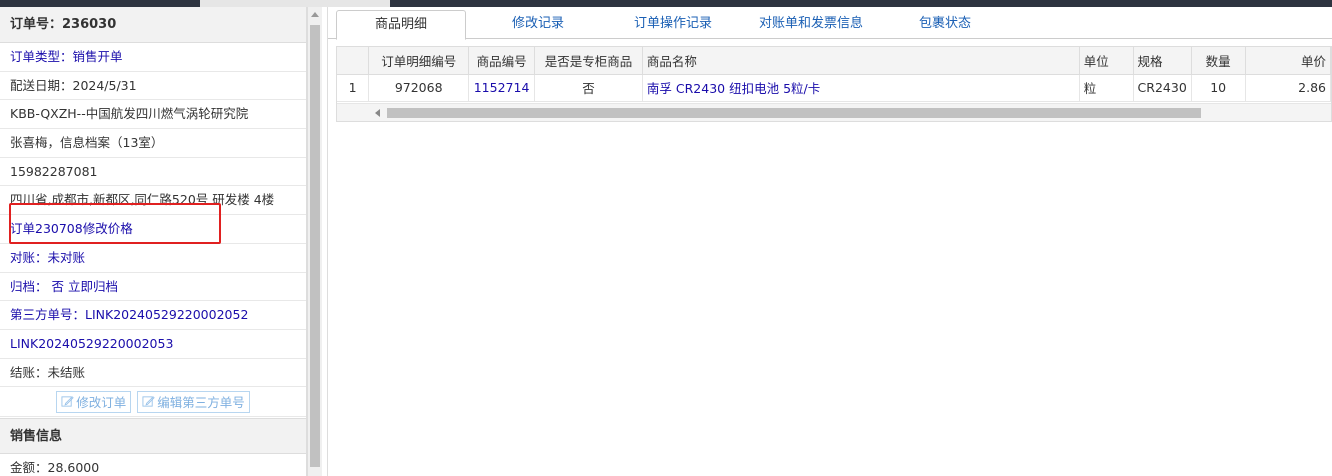 Image resolution: width=1332 pixels, height=476 pixels. Describe the element at coordinates (153, 344) in the screenshot. I see `third-party-order-link-2: LINK20240529220002053` at that location.